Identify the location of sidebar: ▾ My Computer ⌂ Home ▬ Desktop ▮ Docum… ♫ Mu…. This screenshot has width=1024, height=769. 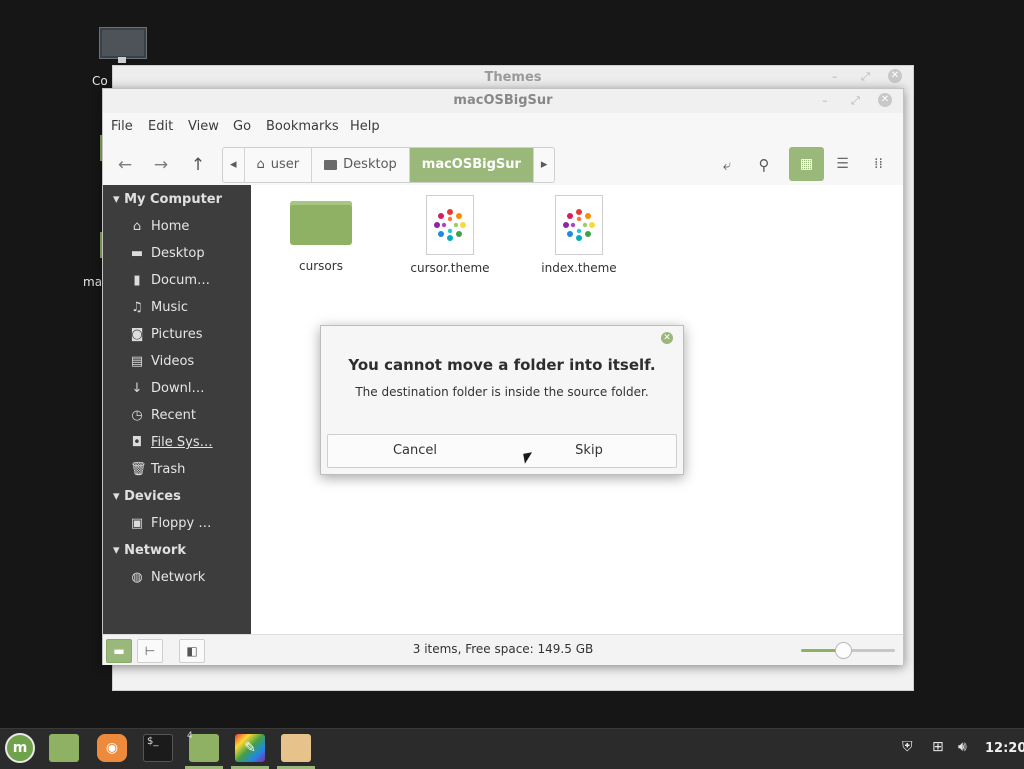
(177, 409).